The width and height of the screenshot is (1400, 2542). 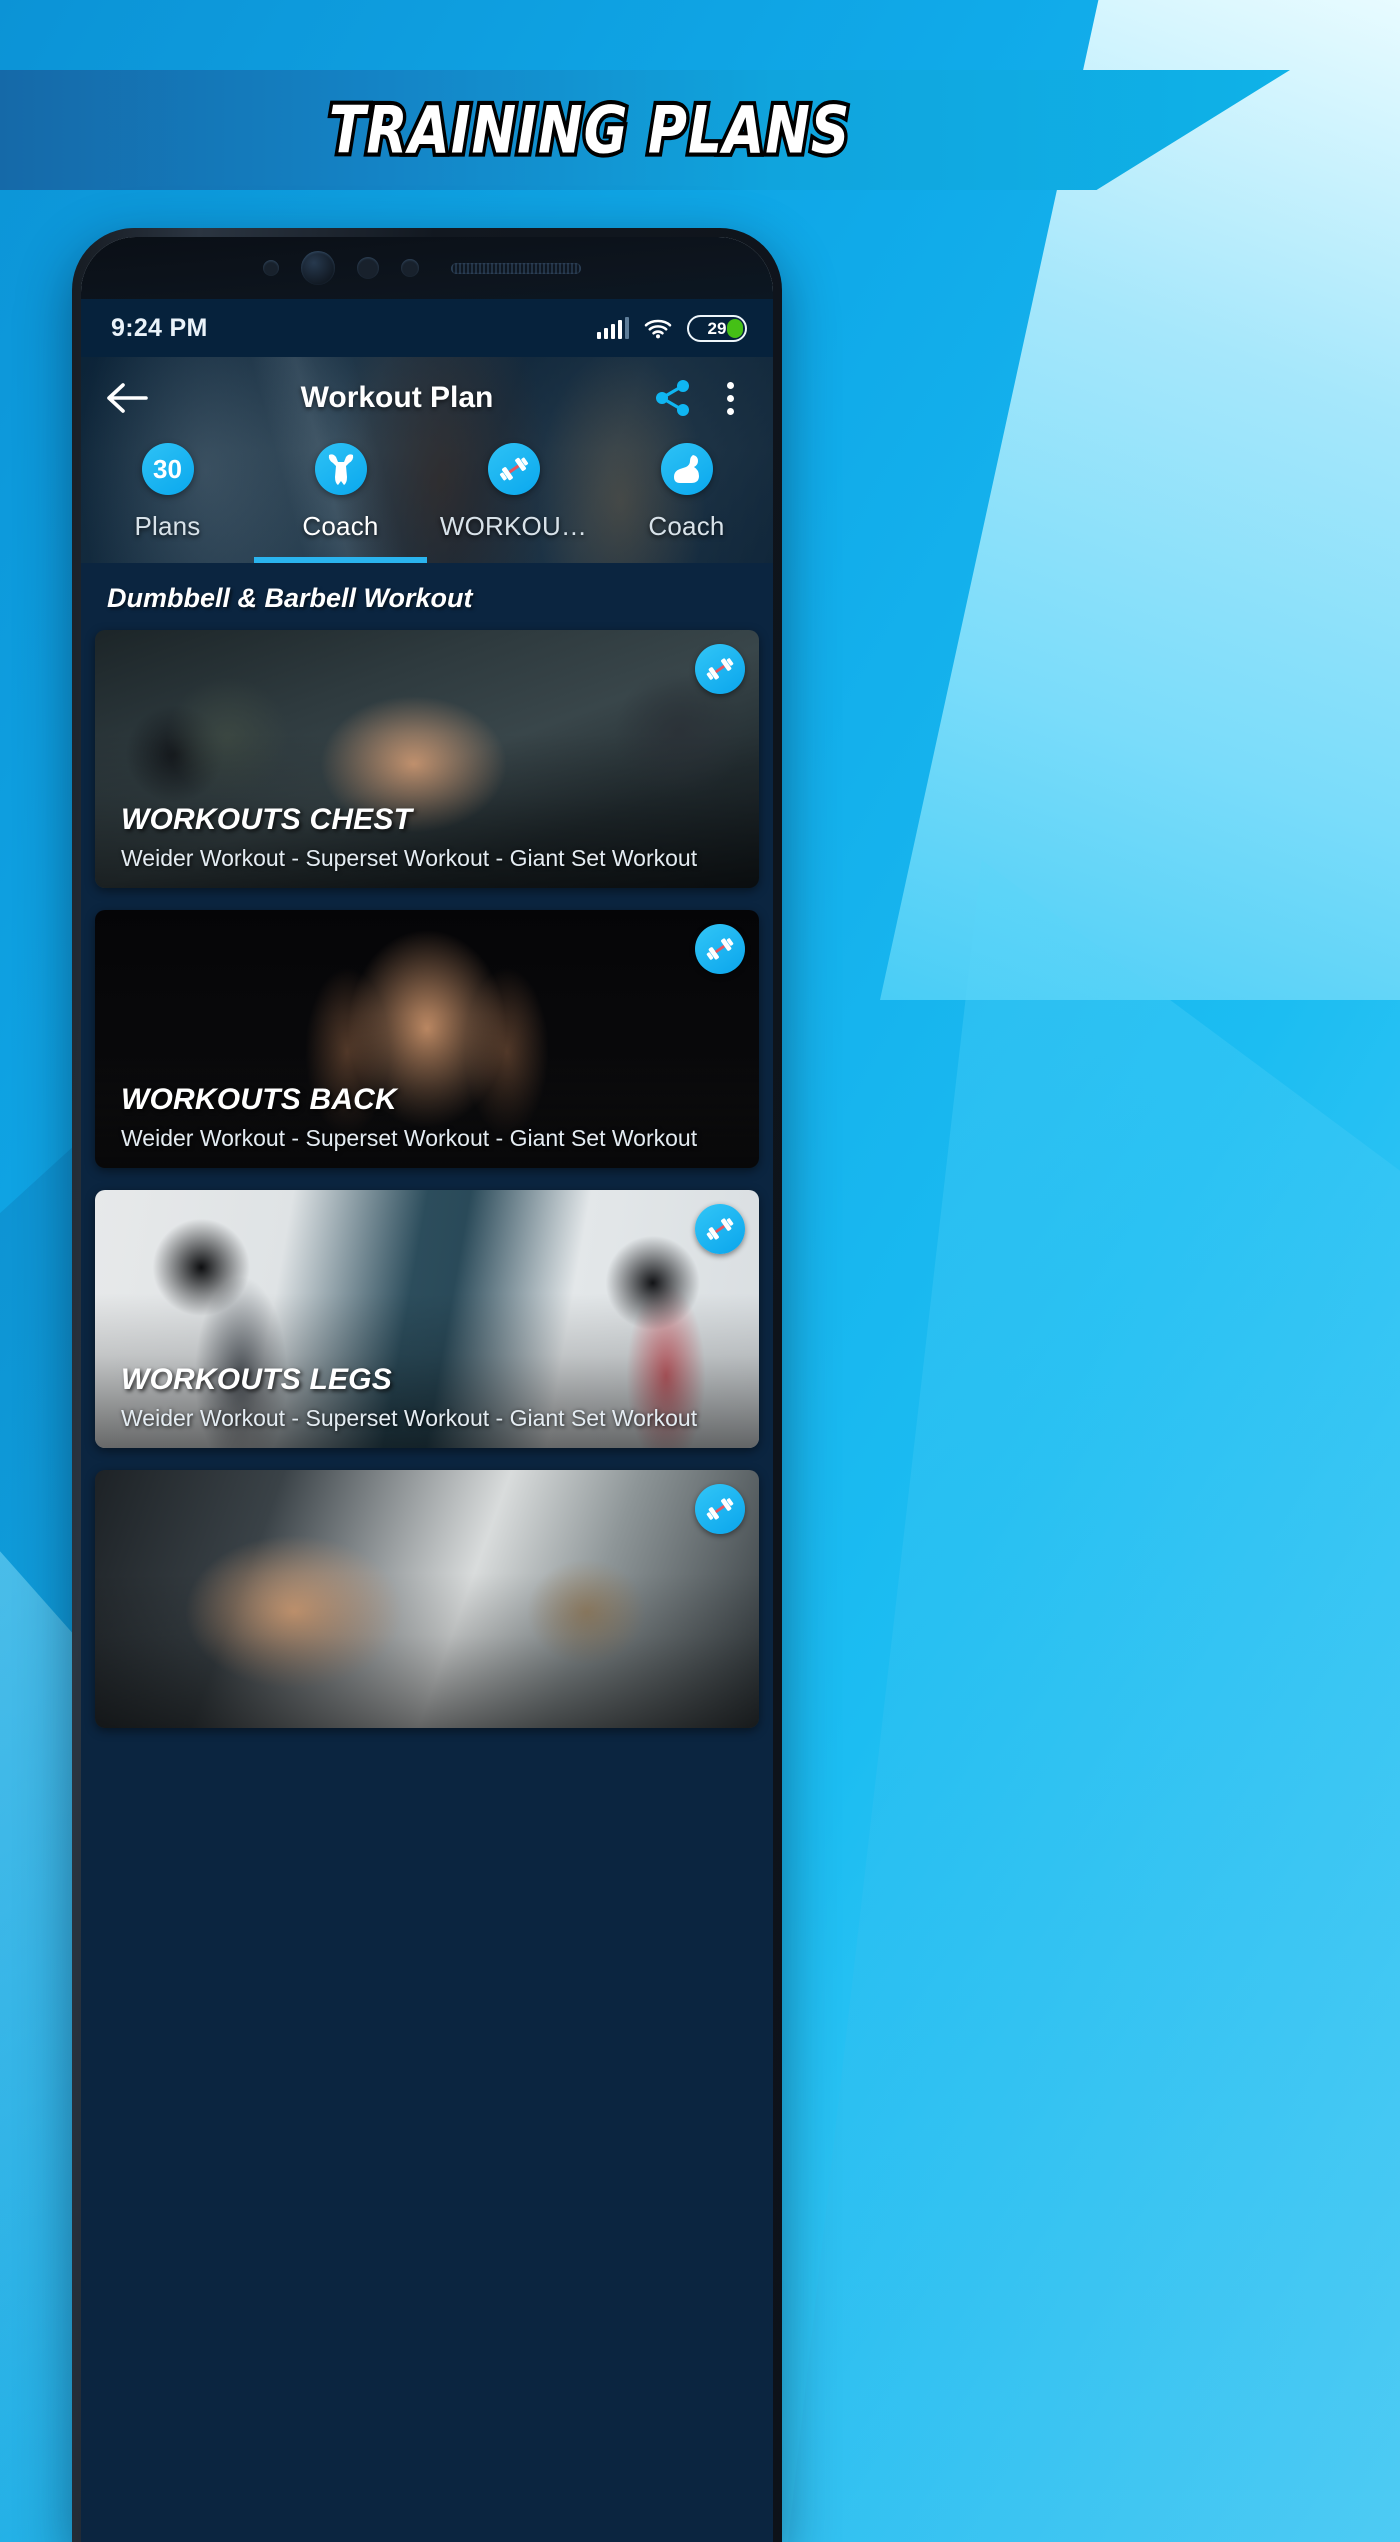 I want to click on share-button, so click(x=673, y=398).